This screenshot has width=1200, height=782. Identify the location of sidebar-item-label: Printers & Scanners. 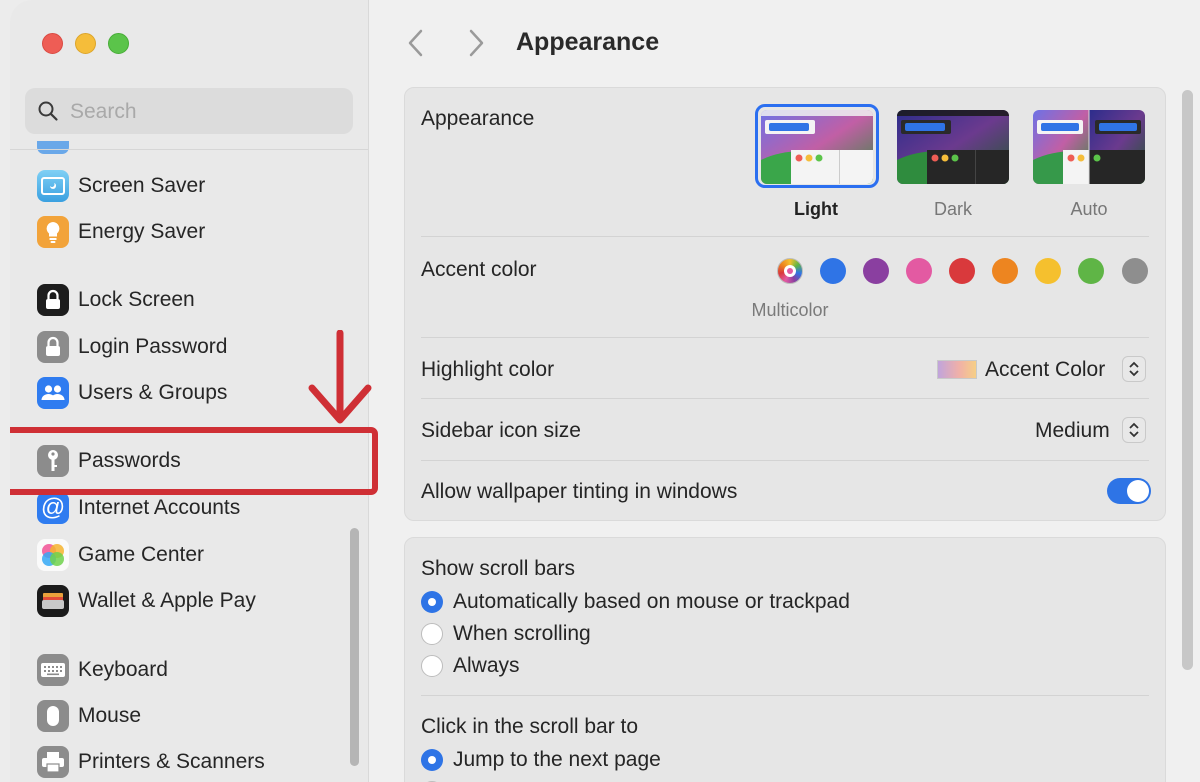
(171, 761).